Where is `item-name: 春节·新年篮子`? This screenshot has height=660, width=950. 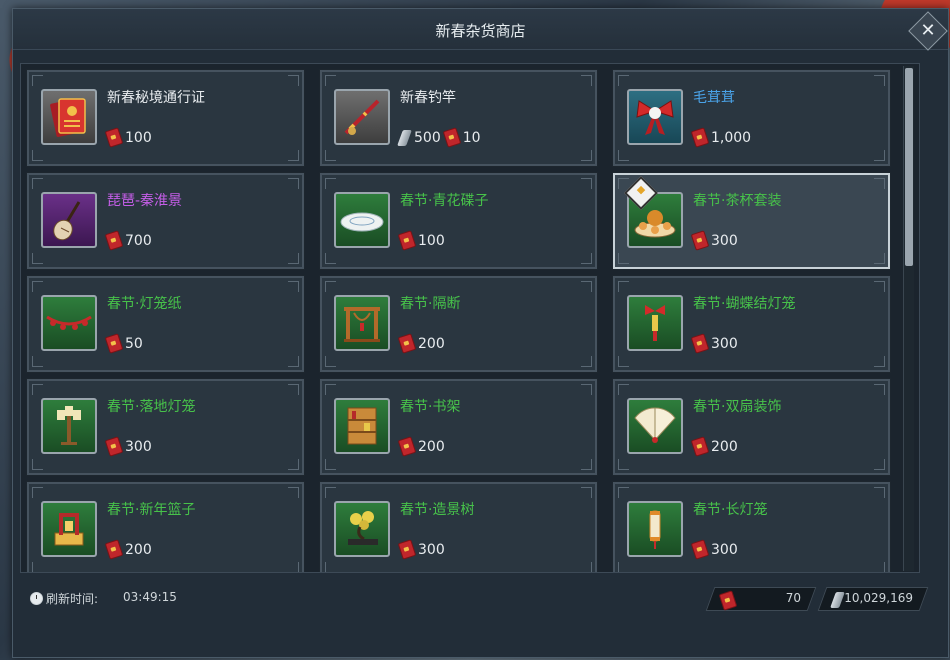
item-name: 春节·新年篮子 is located at coordinates (151, 510).